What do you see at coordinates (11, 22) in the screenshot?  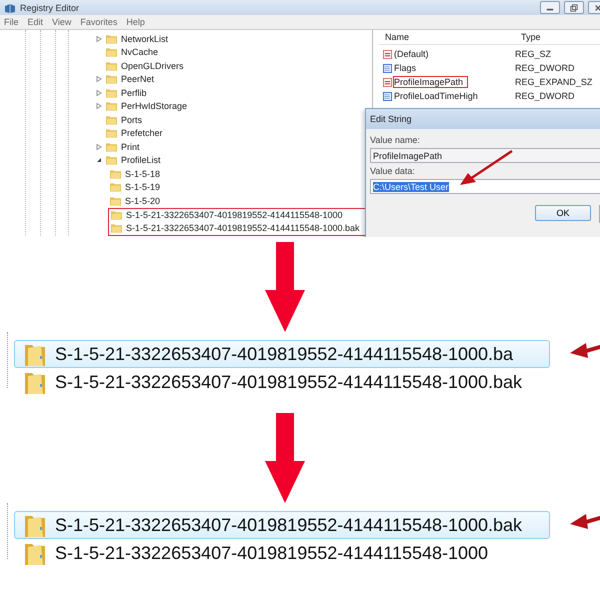 I see `menu-item: File` at bounding box center [11, 22].